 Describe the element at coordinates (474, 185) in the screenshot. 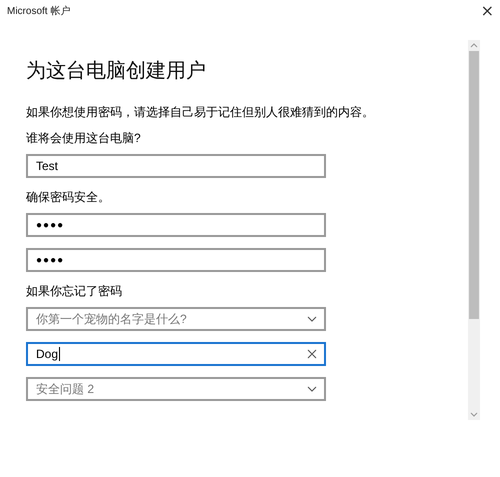

I see `scrollbar-thumb` at that location.